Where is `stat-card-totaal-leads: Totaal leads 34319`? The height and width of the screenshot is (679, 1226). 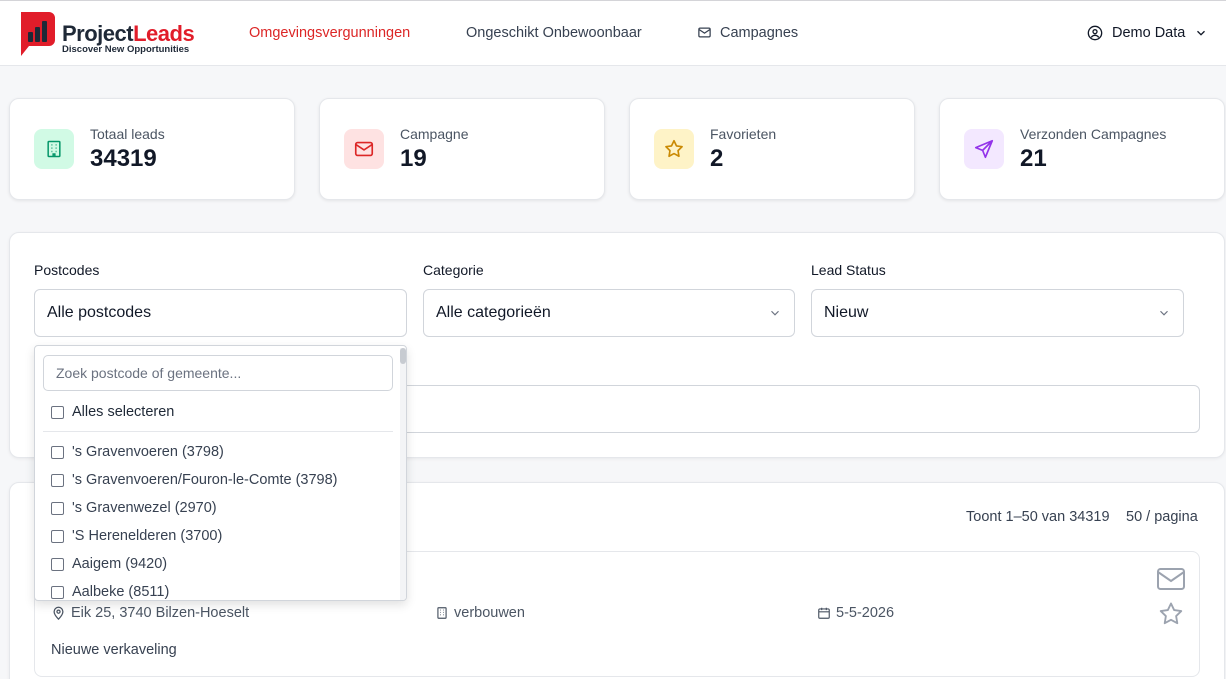
stat-card-totaal-leads: Totaal leads 34319 is located at coordinates (152, 149).